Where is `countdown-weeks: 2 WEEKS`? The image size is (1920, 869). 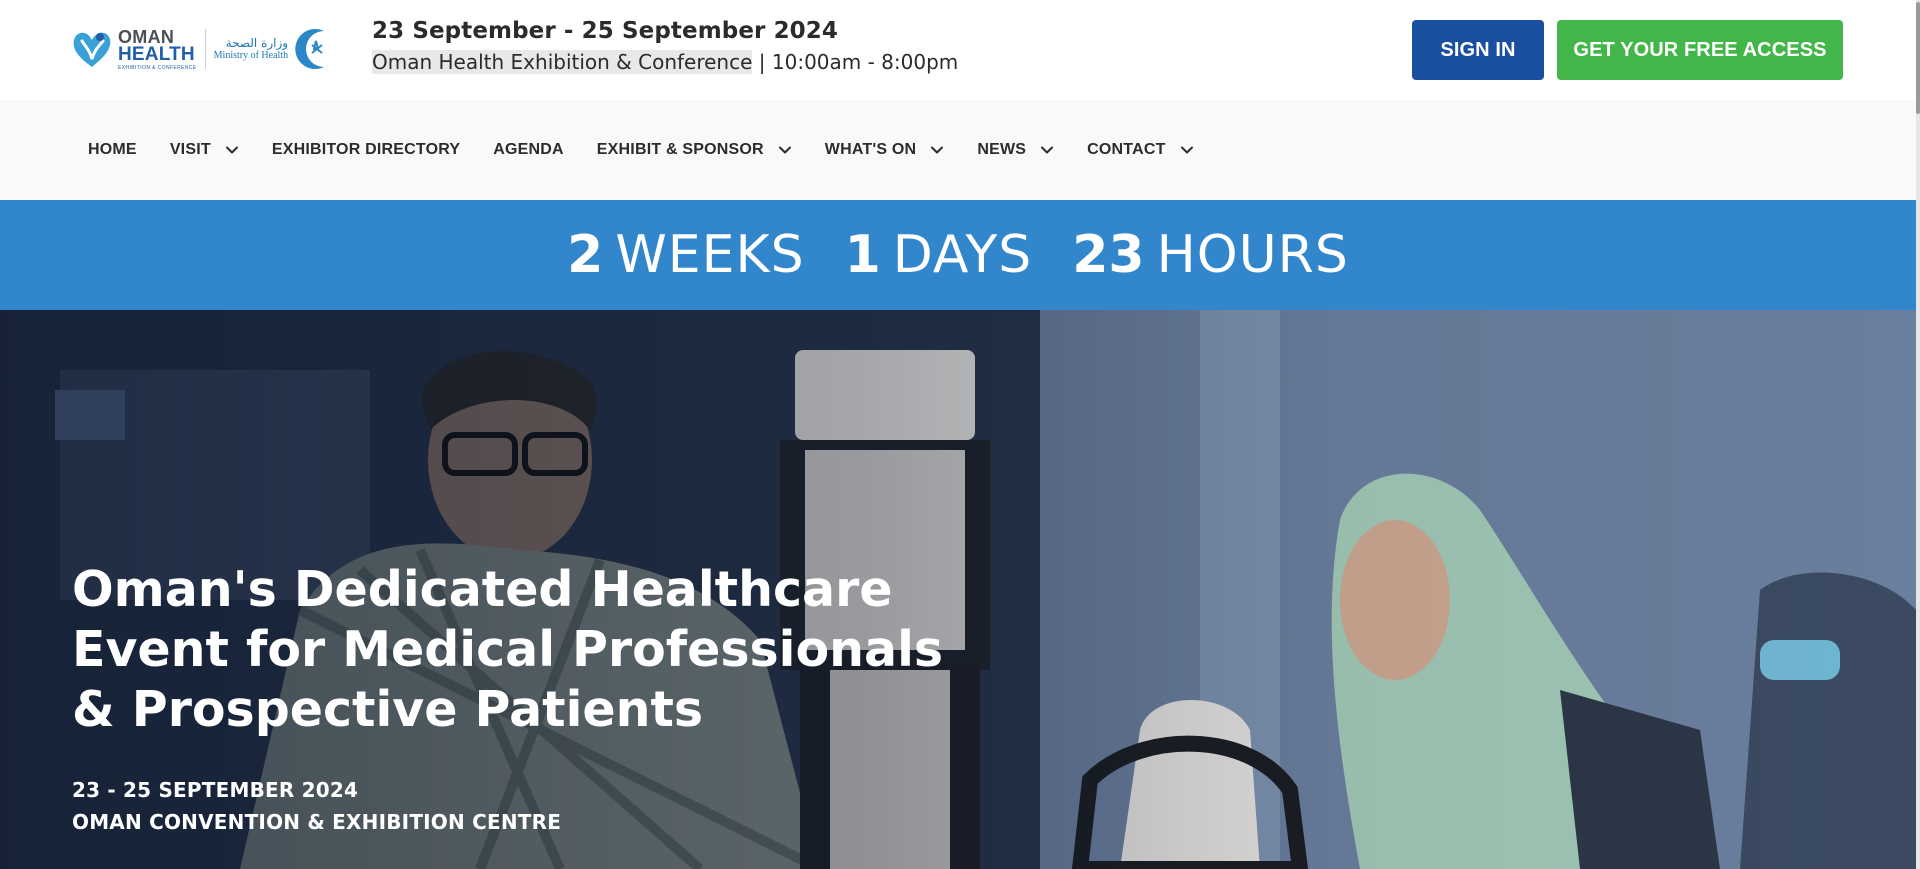
countdown-weeks: 2 WEEKS is located at coordinates (685, 255).